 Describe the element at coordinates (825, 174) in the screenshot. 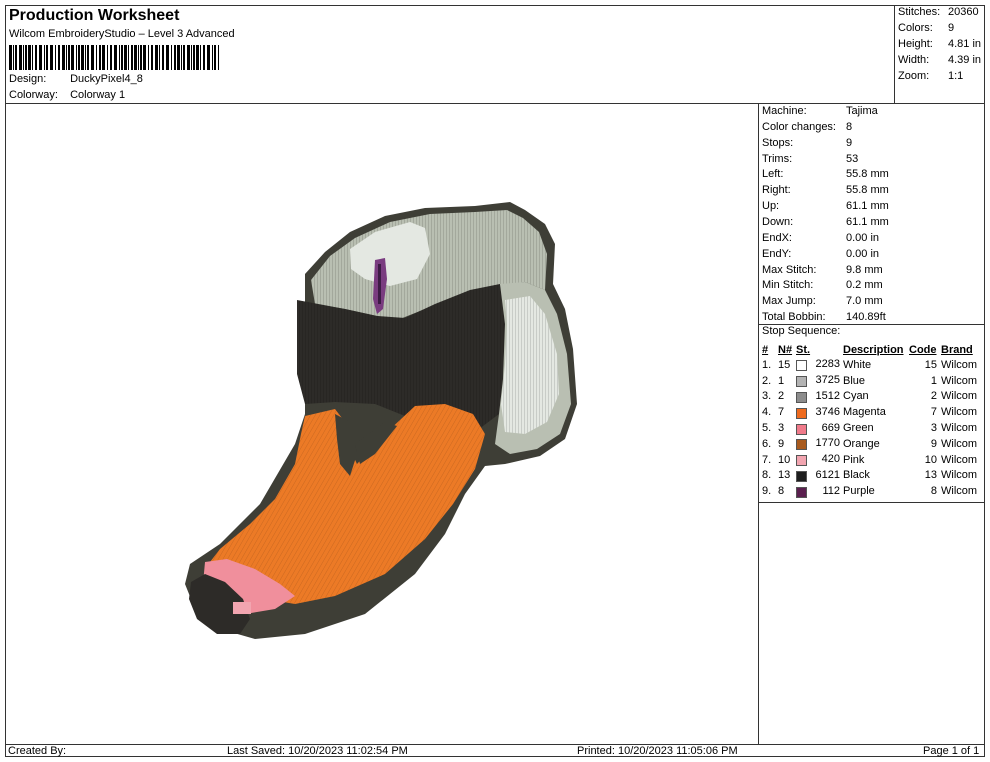

I see `machine-info-row: Left: 55.8 mm` at that location.